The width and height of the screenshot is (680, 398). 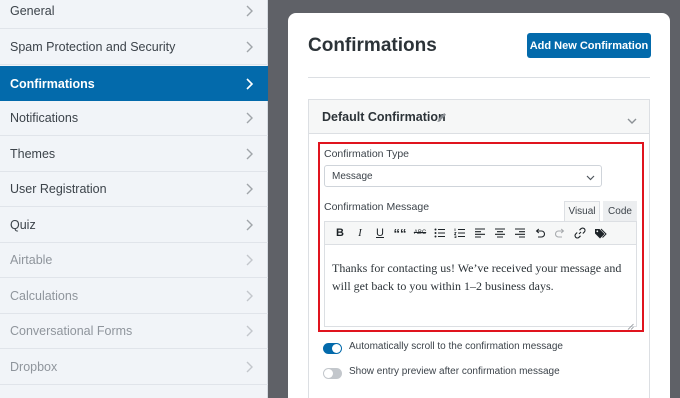 I want to click on divider, so click(x=479, y=77).